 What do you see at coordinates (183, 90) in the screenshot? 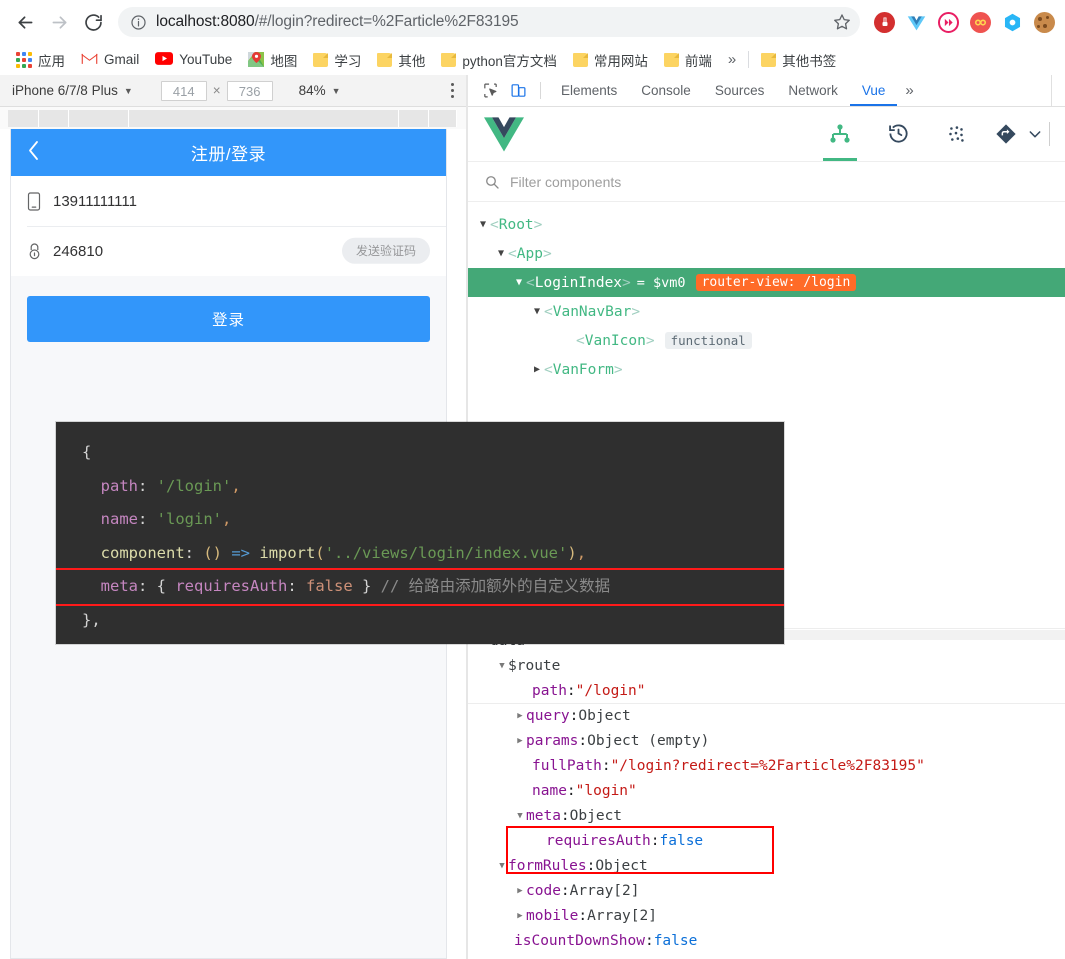
I see `device-width-input: 414` at bounding box center [183, 90].